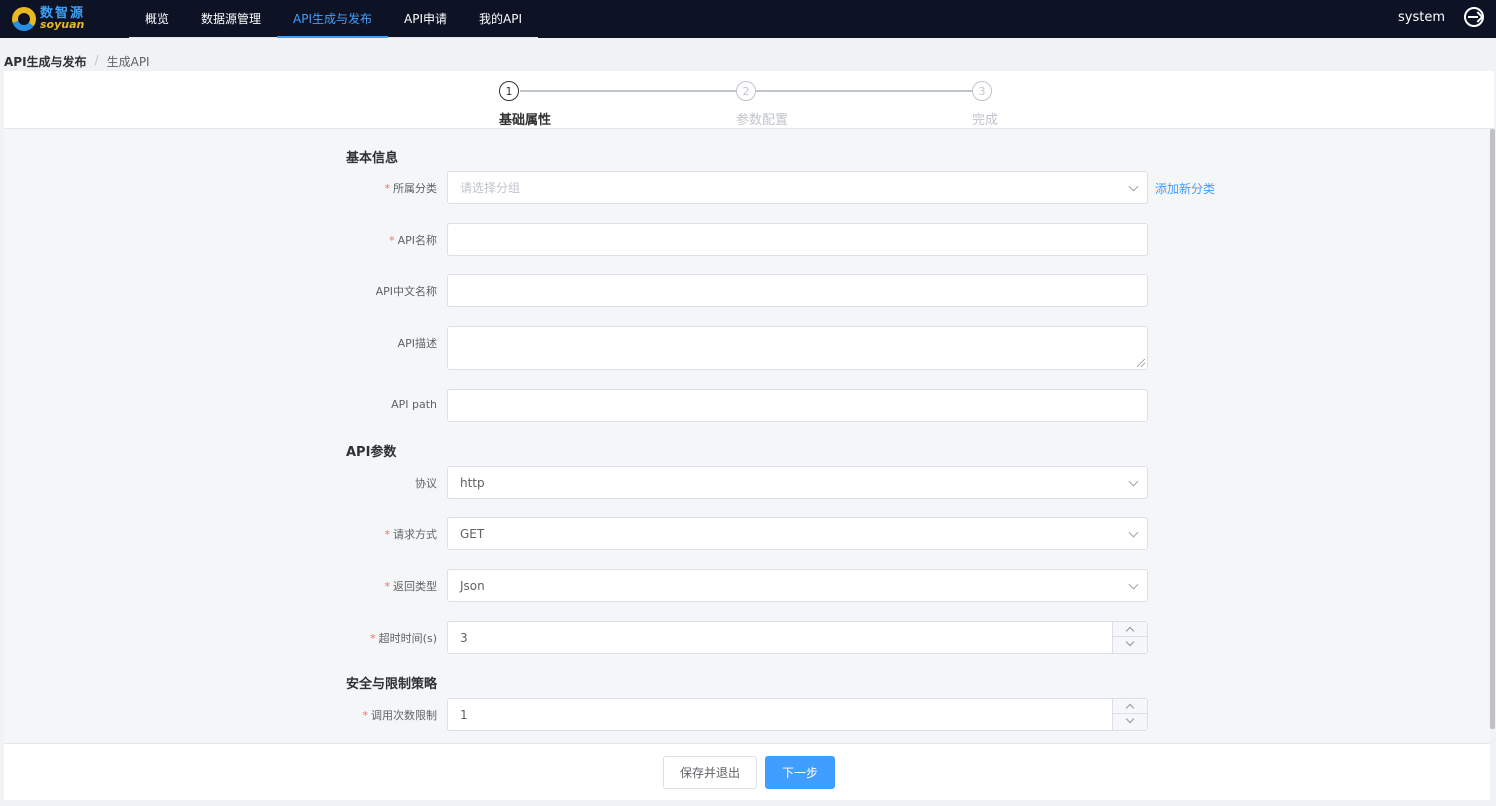 The width and height of the screenshot is (1496, 806). Describe the element at coordinates (490, 188) in the screenshot. I see `category-placeholder: 请选择分组` at that location.